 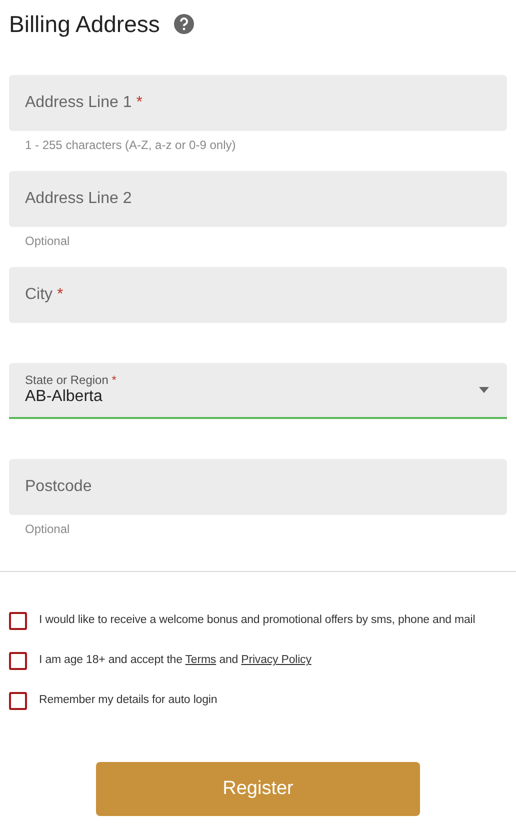 What do you see at coordinates (258, 199) in the screenshot?
I see `input-field: Address Line 2` at bounding box center [258, 199].